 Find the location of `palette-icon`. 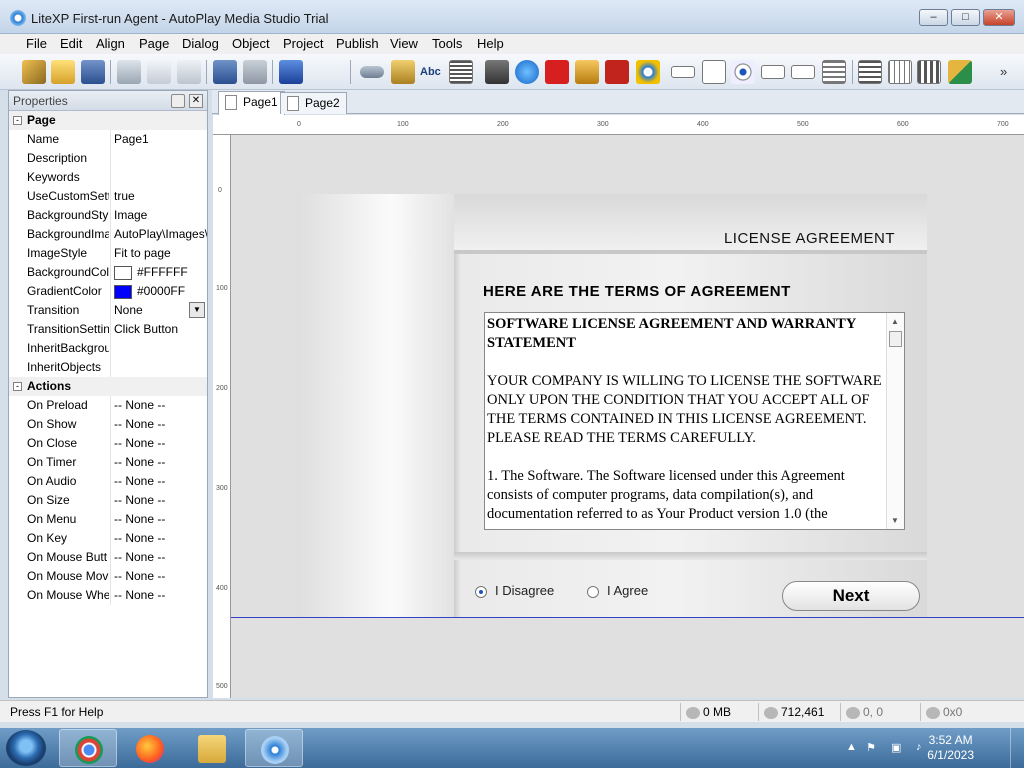

palette-icon is located at coordinates (960, 72).